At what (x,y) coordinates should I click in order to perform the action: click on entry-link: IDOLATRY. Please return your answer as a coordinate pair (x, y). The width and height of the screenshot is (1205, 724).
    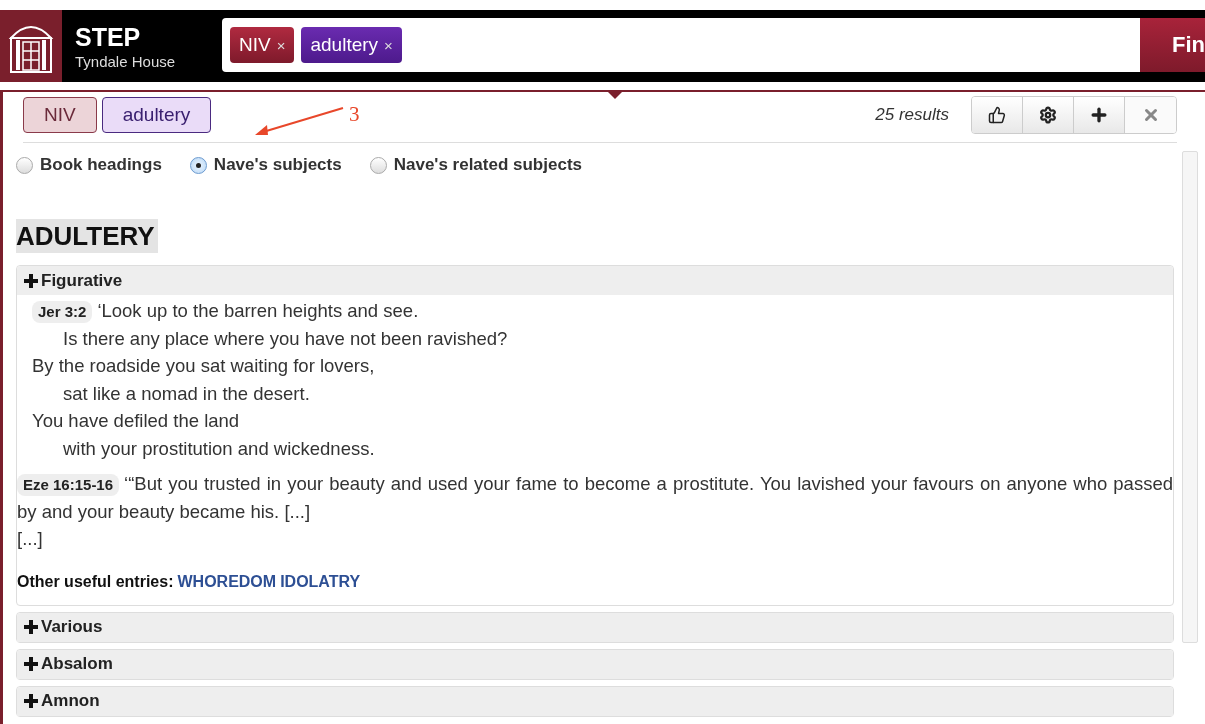
    Looking at the image, I should click on (320, 581).